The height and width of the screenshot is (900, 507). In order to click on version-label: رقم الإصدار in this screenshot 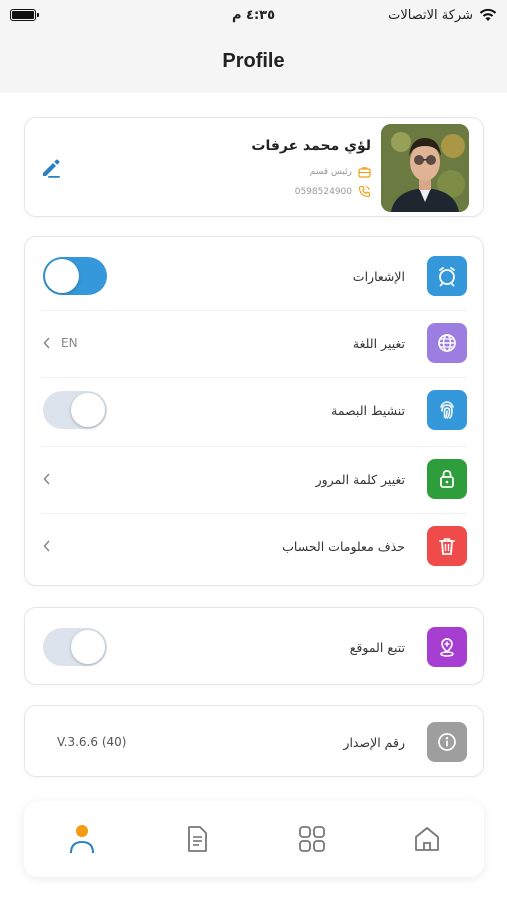, I will do `click(374, 742)`.